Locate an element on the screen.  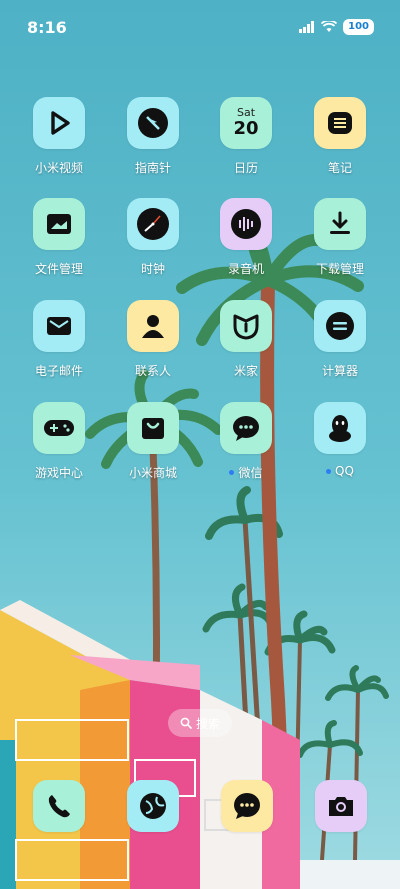
app-label: 指南针 is located at coordinates (152, 168).